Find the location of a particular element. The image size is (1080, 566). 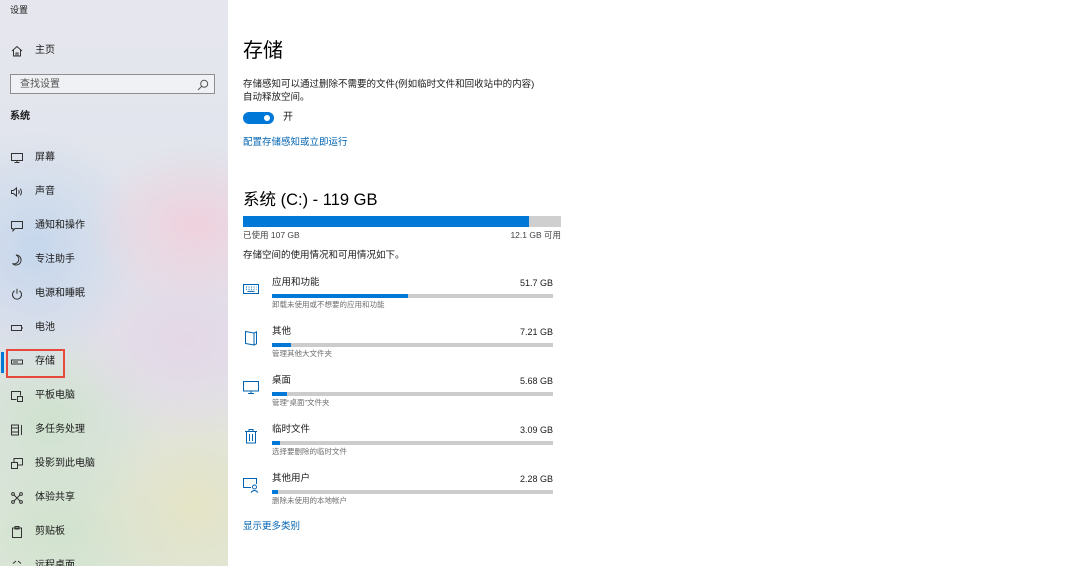

sidebar-item-display: 屏幕 is located at coordinates (114, 158).